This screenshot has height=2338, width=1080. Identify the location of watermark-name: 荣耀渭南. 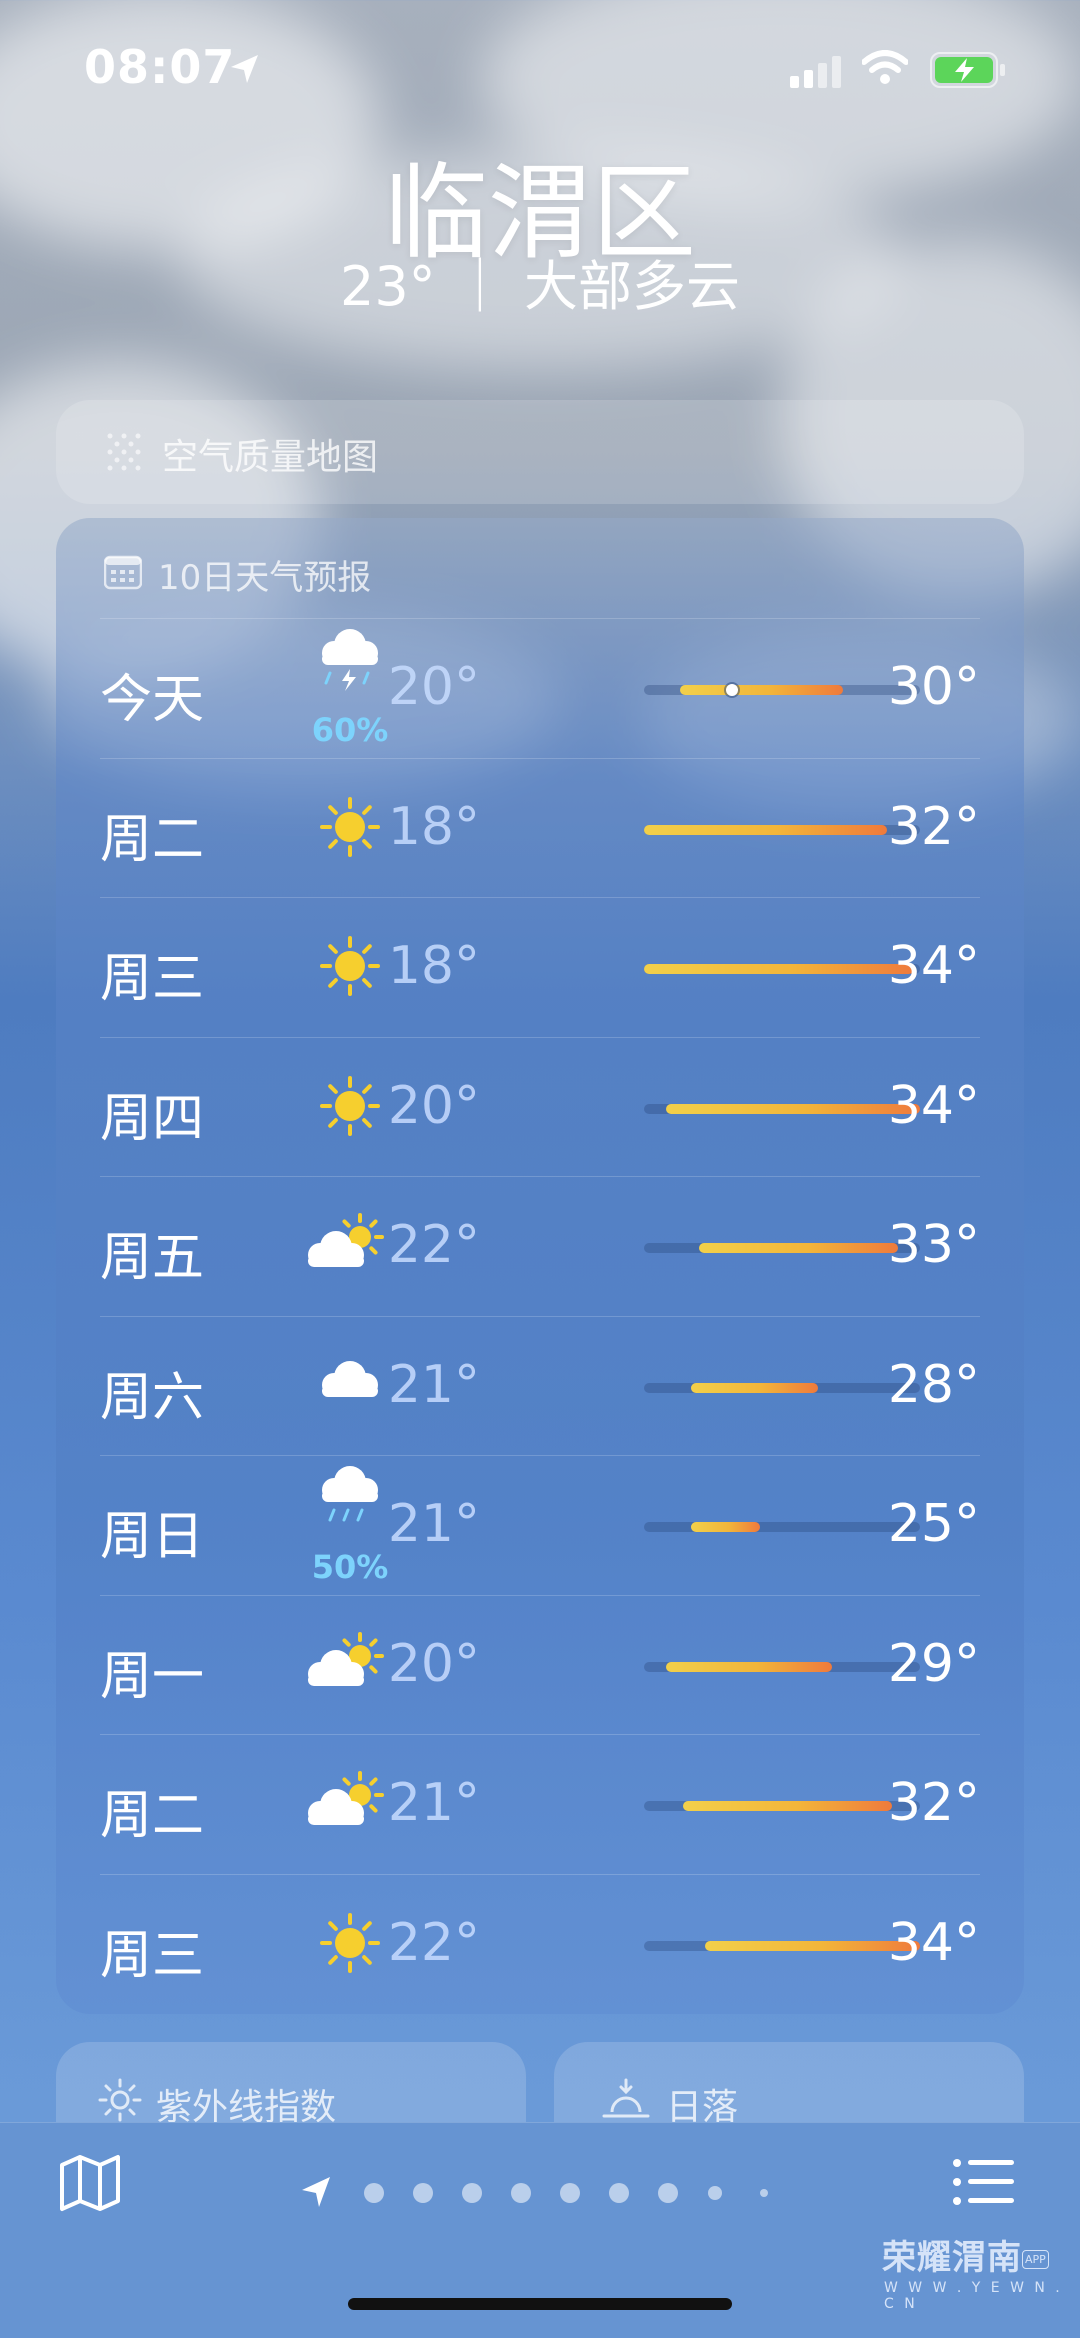
(952, 2258).